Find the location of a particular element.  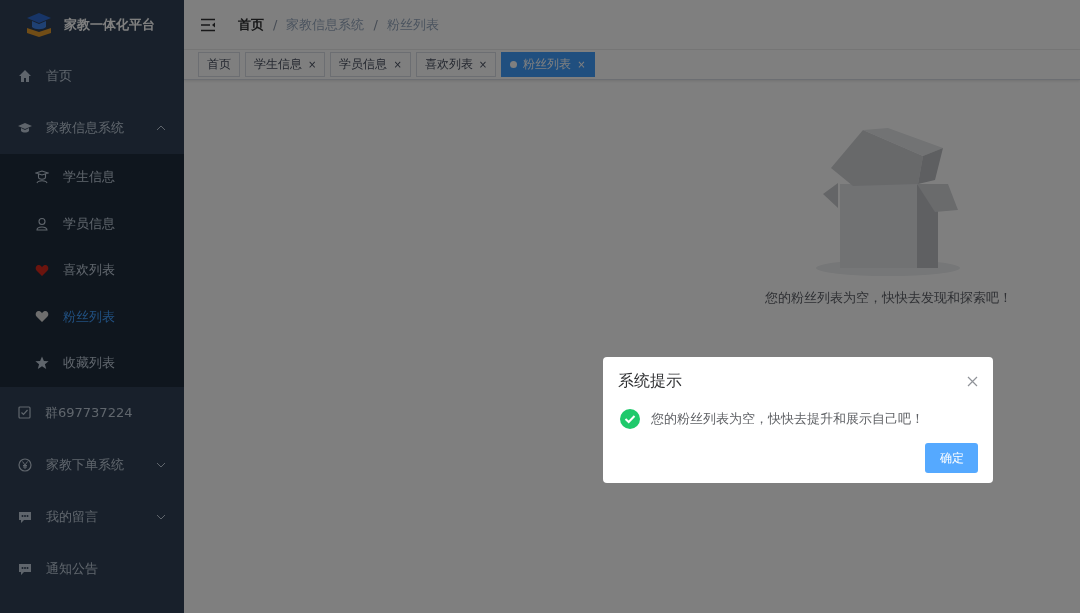

student-icon is located at coordinates (42, 177).